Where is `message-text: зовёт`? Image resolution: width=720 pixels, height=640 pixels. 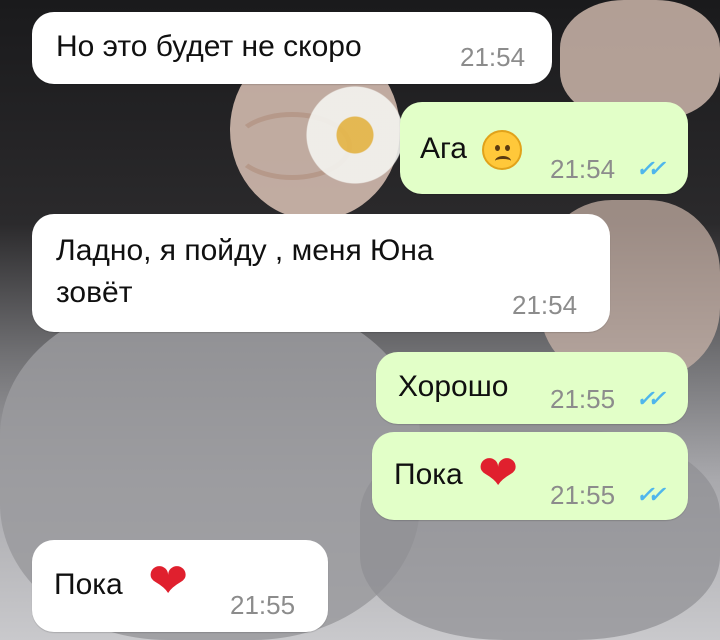 message-text: зовёт is located at coordinates (94, 292).